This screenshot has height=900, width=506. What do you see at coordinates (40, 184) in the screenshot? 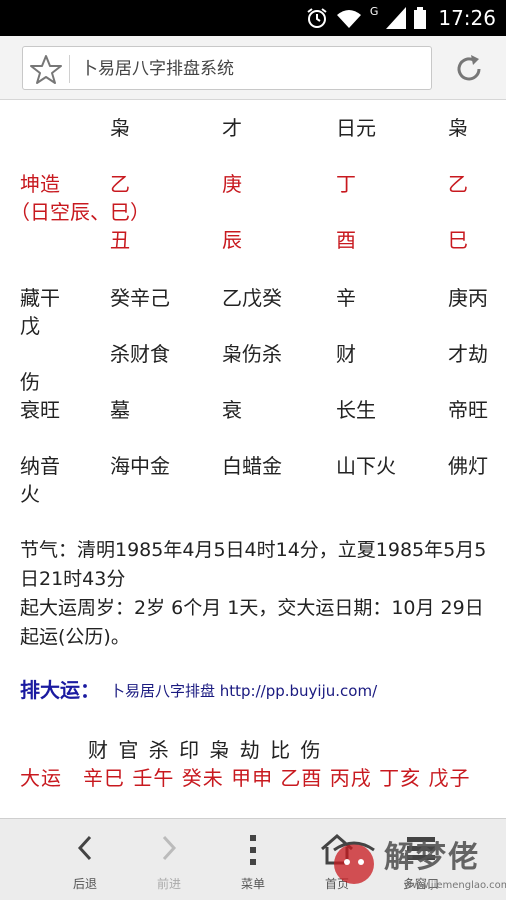
I see `gender-label: 坤造` at bounding box center [40, 184].